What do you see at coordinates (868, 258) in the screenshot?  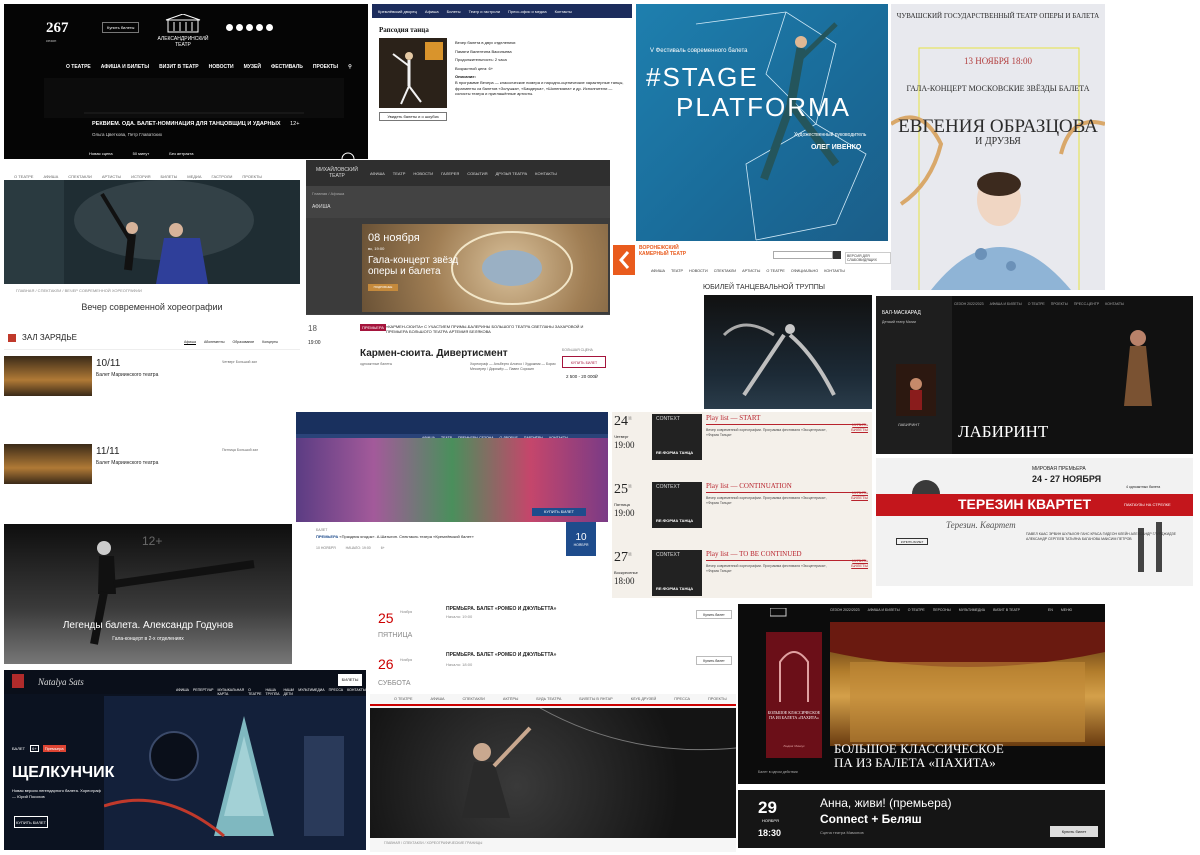 I see `accessibility-version-link: ВЕРСИЯ ДЛЯ СЛАБОВИДЯЩИХ` at bounding box center [868, 258].